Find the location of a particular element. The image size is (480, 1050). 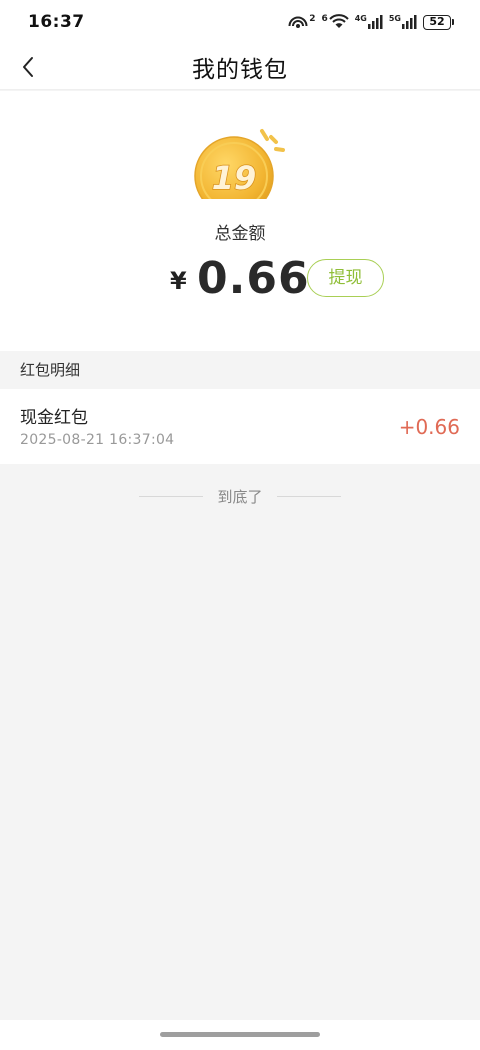

status-icons: 2 6 4G 5G 52 is located at coordinates (371, 22).